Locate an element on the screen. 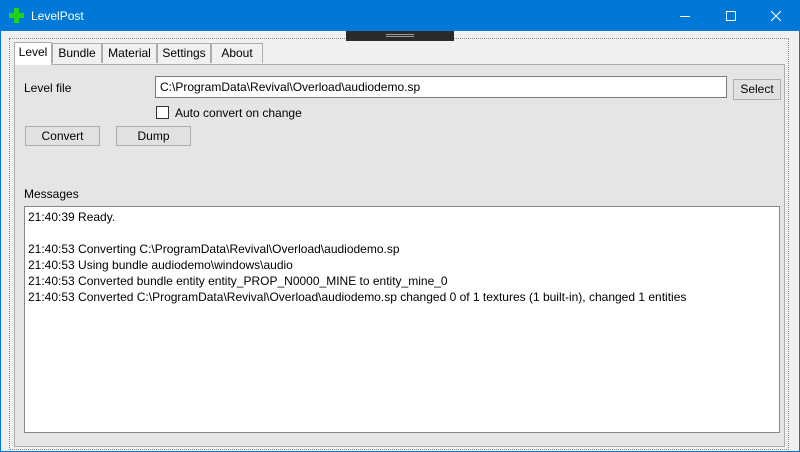  maximize-button is located at coordinates (731, 16).